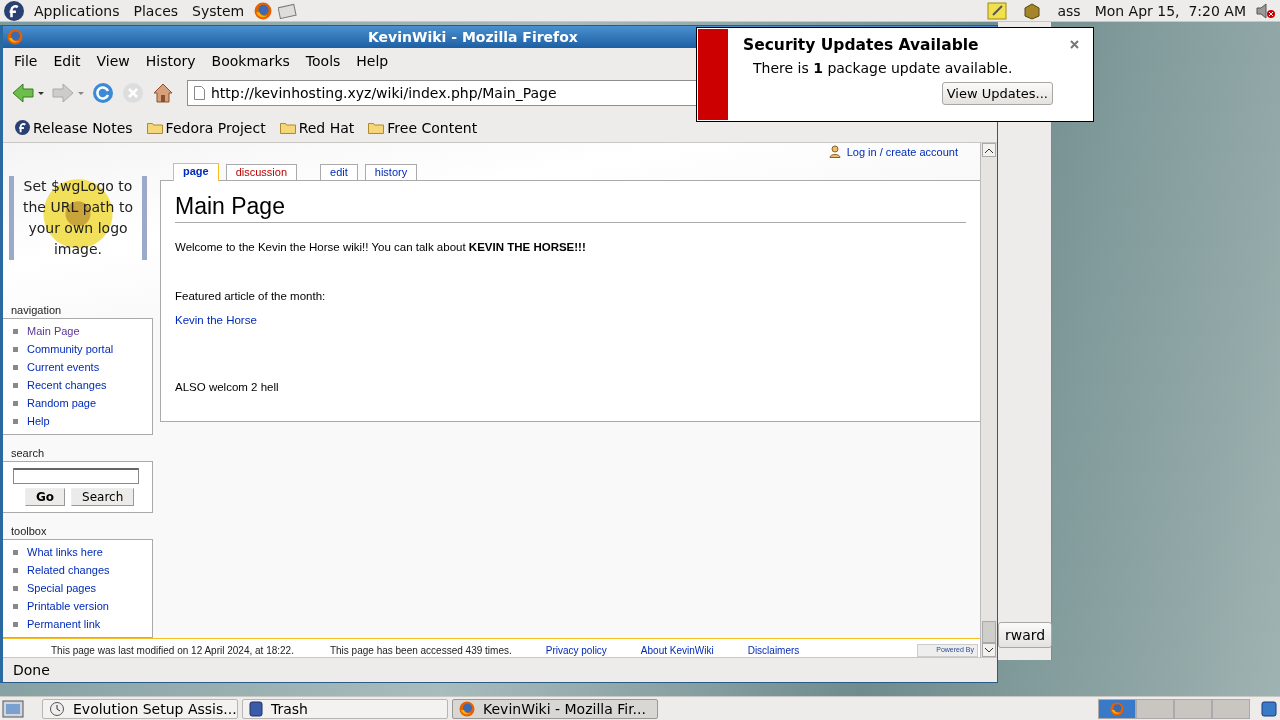 Image resolution: width=1280 pixels, height=720 pixels. I want to click on sidebar-link: Community portal, so click(70, 349).